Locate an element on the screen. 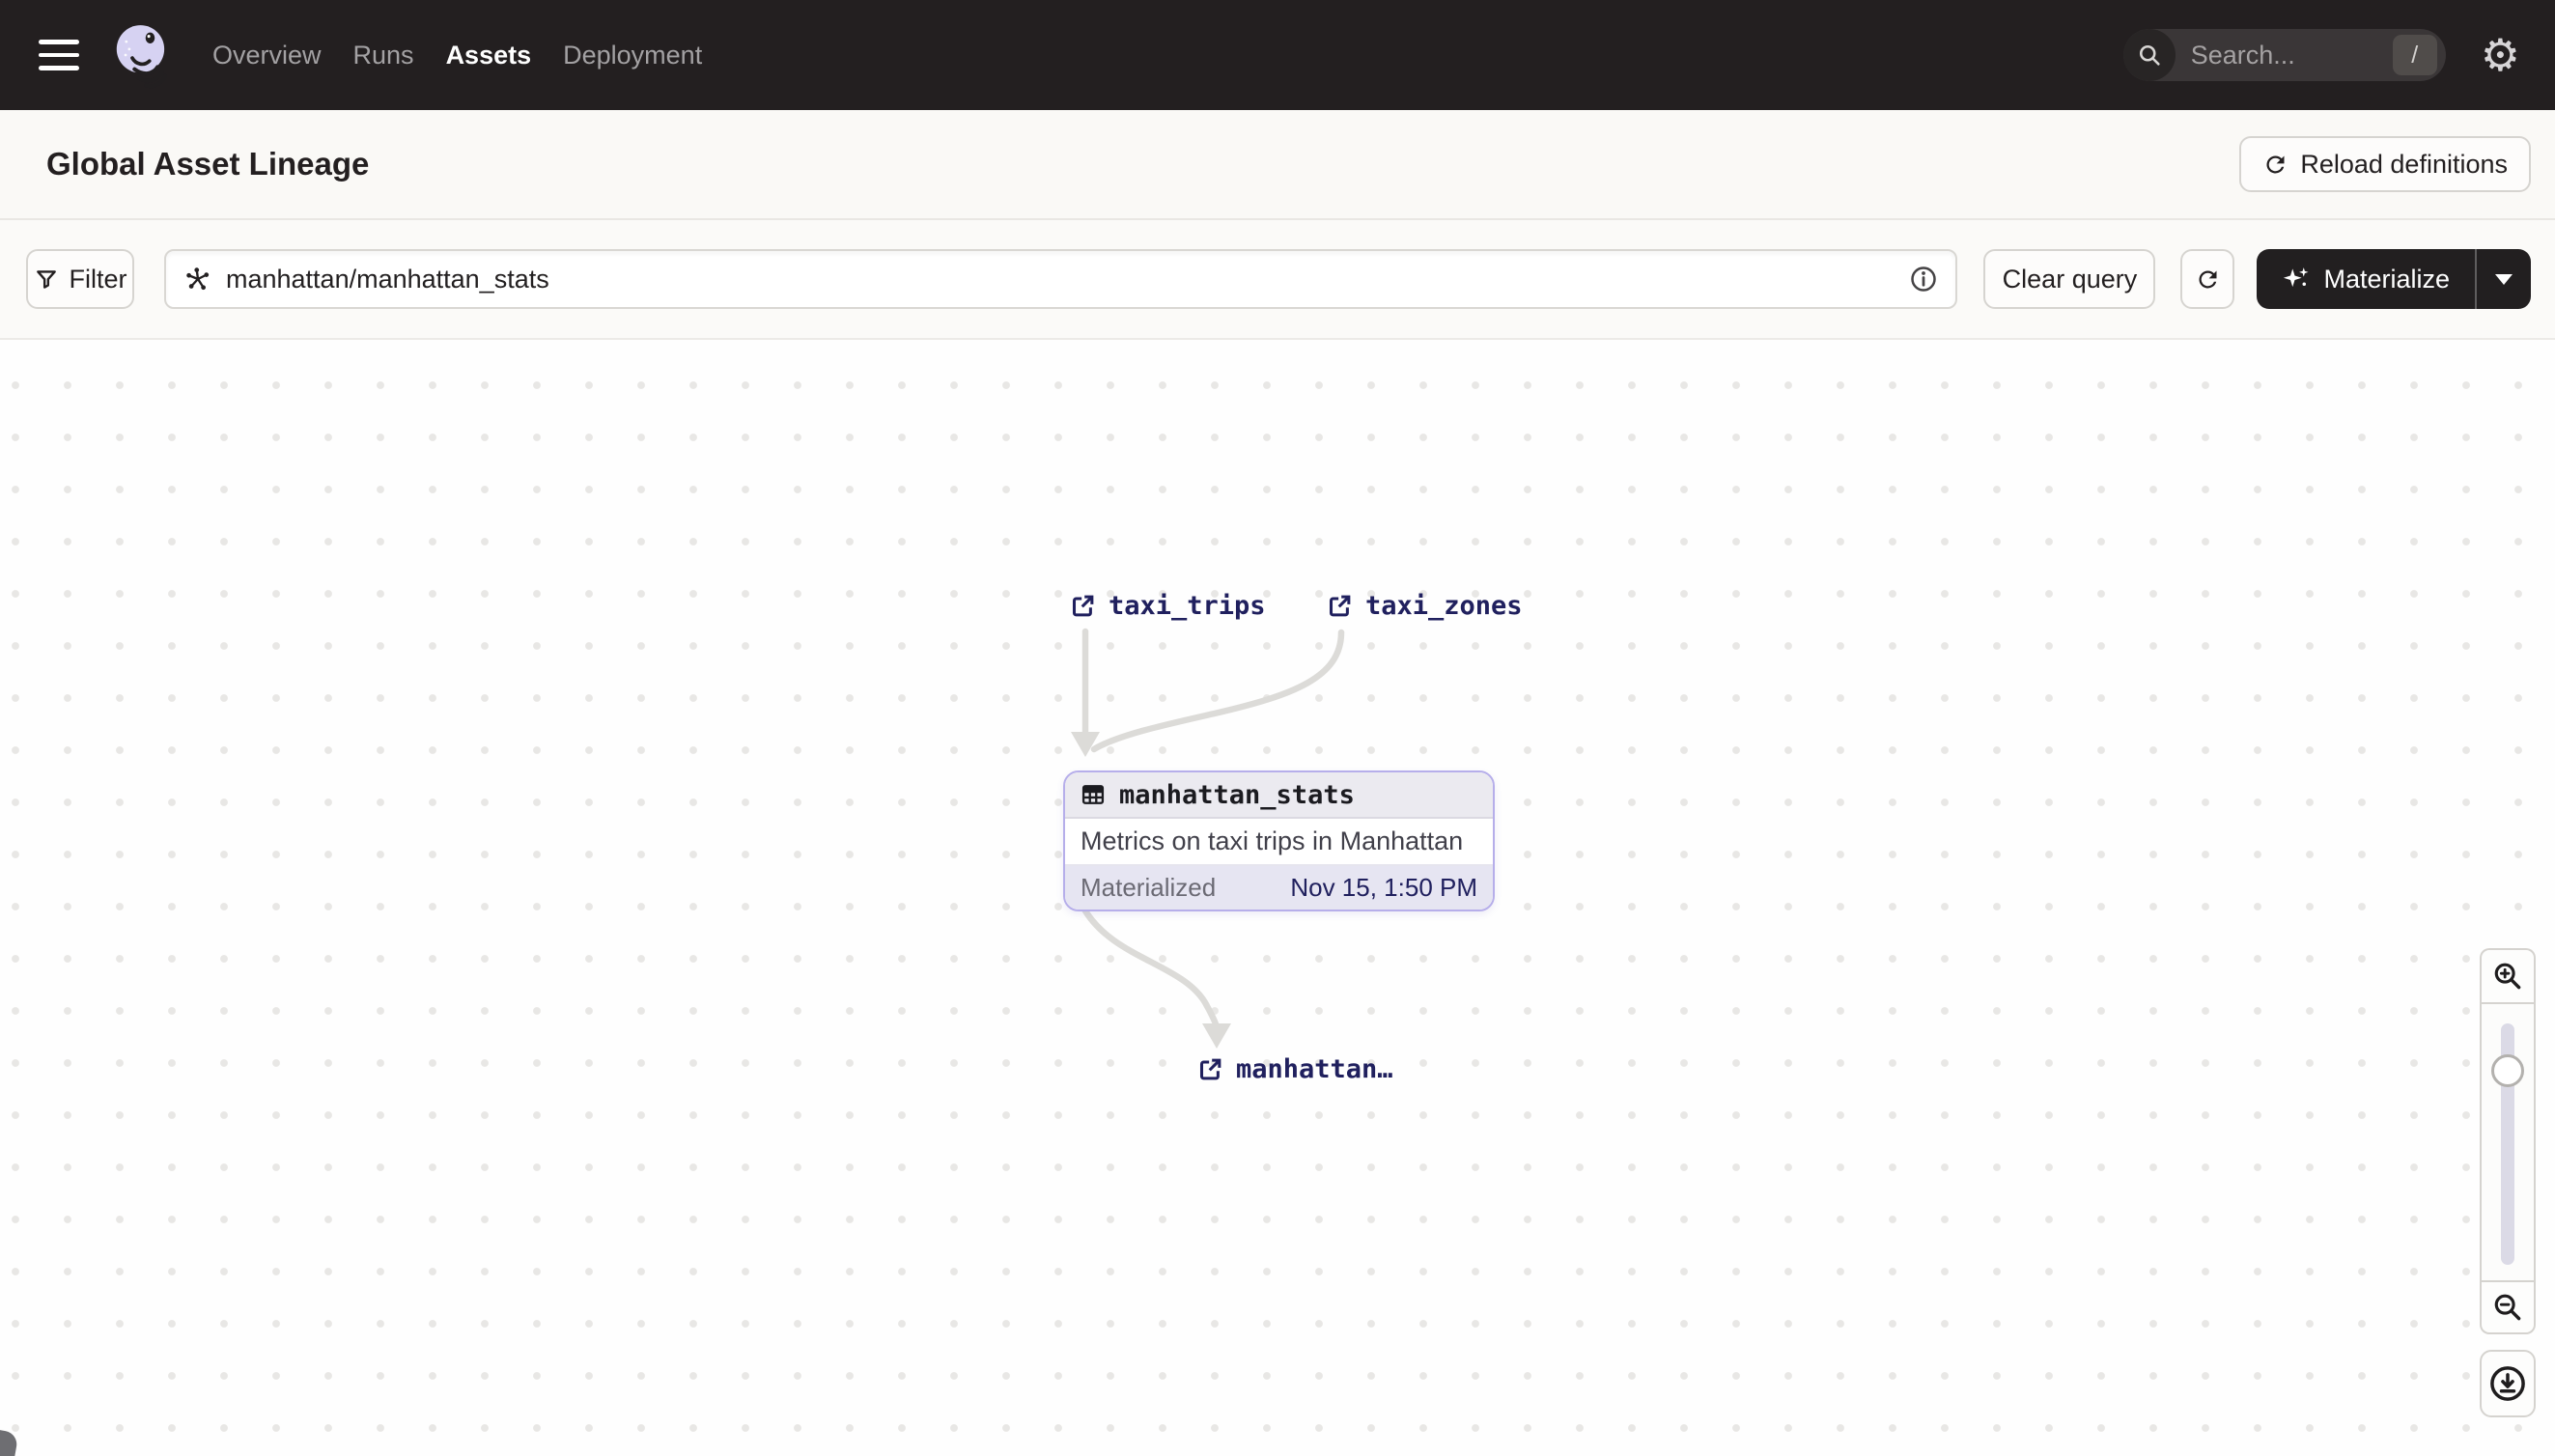  arrowhead-into-downstream is located at coordinates (1216, 1036).